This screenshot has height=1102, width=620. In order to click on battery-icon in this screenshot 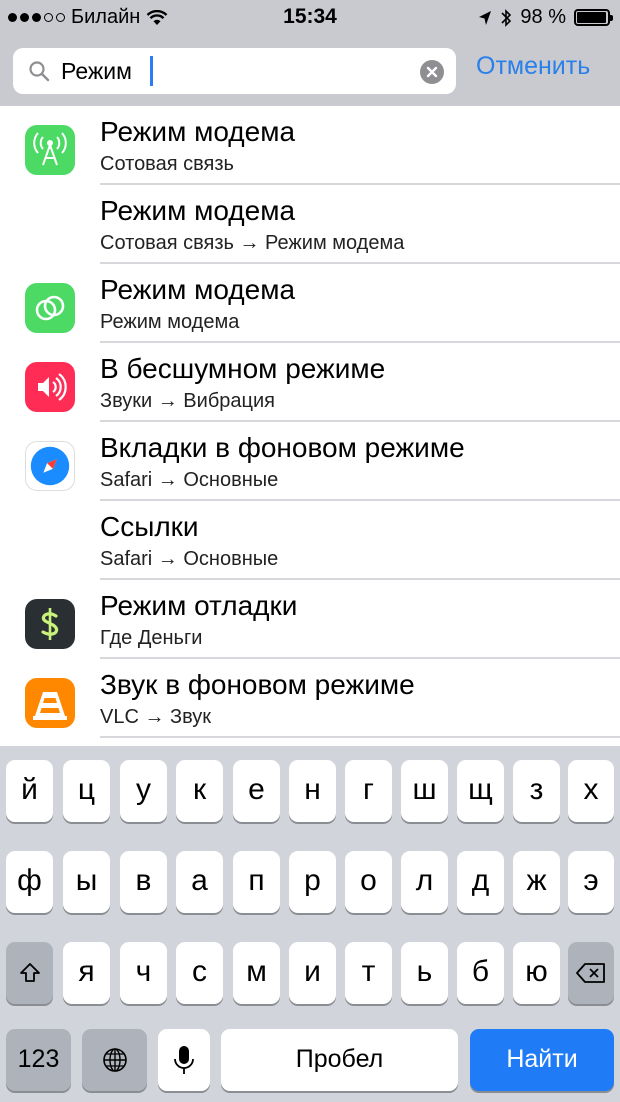, I will do `click(593, 17)`.